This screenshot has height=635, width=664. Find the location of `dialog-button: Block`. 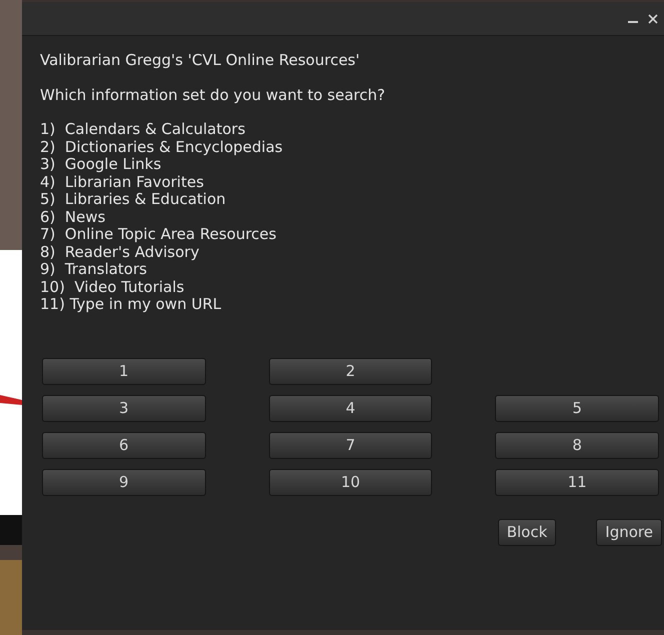

dialog-button: Block is located at coordinates (527, 532).